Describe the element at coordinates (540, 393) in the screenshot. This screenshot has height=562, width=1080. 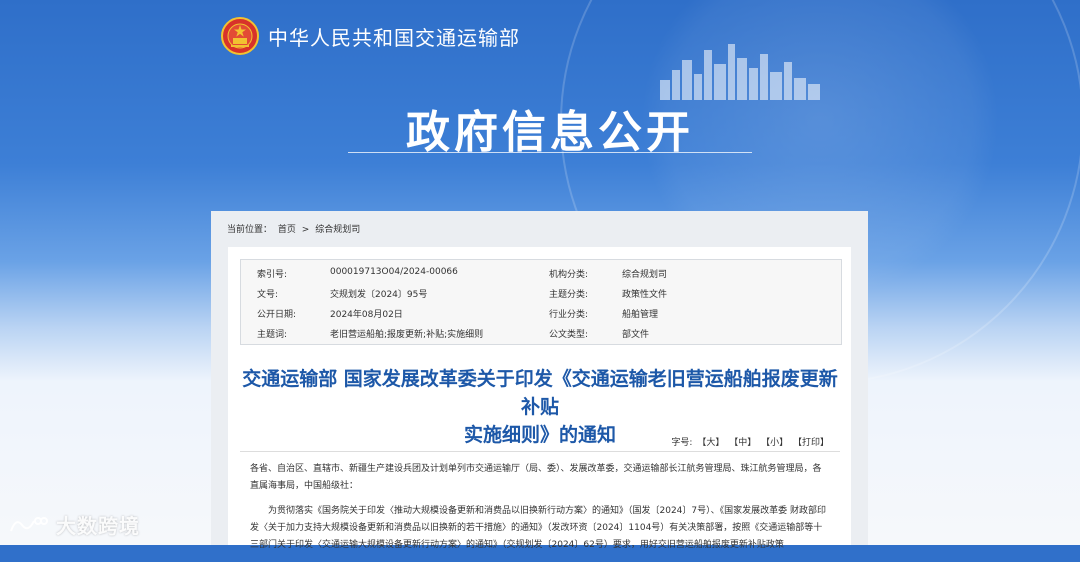
I see `document-title-line: 交通运输部 国家发展改革委关于印发《交通运输老旧营运船舶报废更新补贴` at that location.